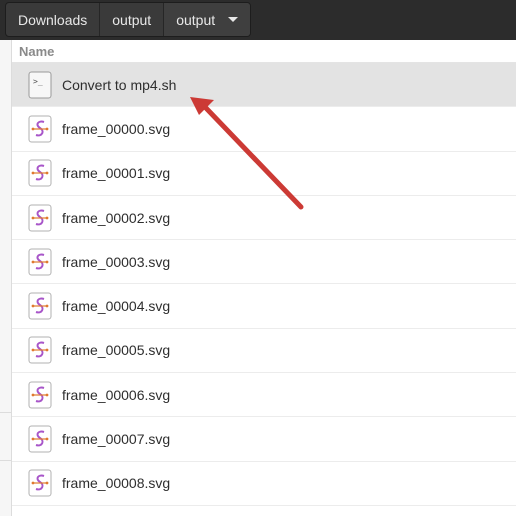 The image size is (516, 516). What do you see at coordinates (116, 128) in the screenshot?
I see `file-name: frame_00000.svg` at bounding box center [116, 128].